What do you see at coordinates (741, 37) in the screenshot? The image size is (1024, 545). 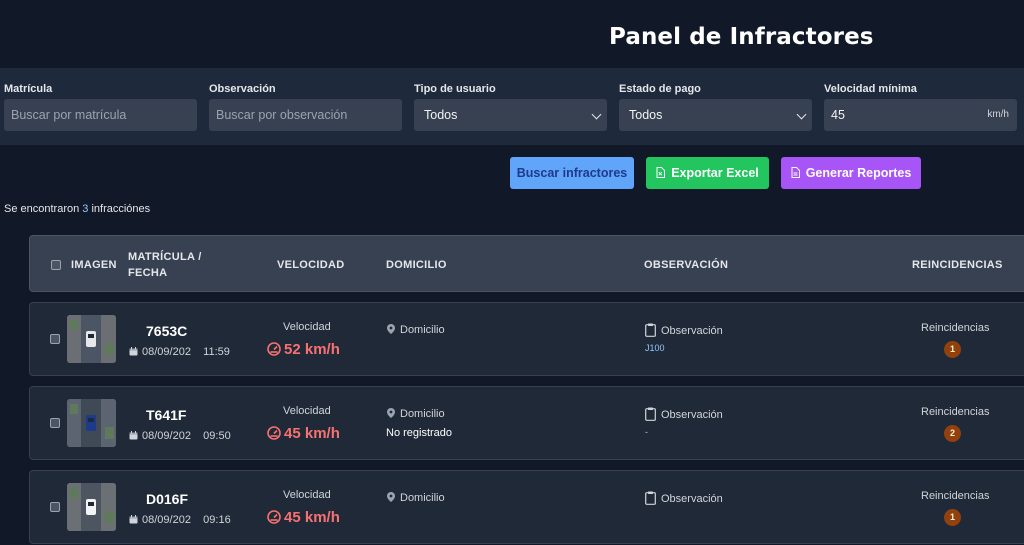 I see `page-title: Panel de Infractores` at bounding box center [741, 37].